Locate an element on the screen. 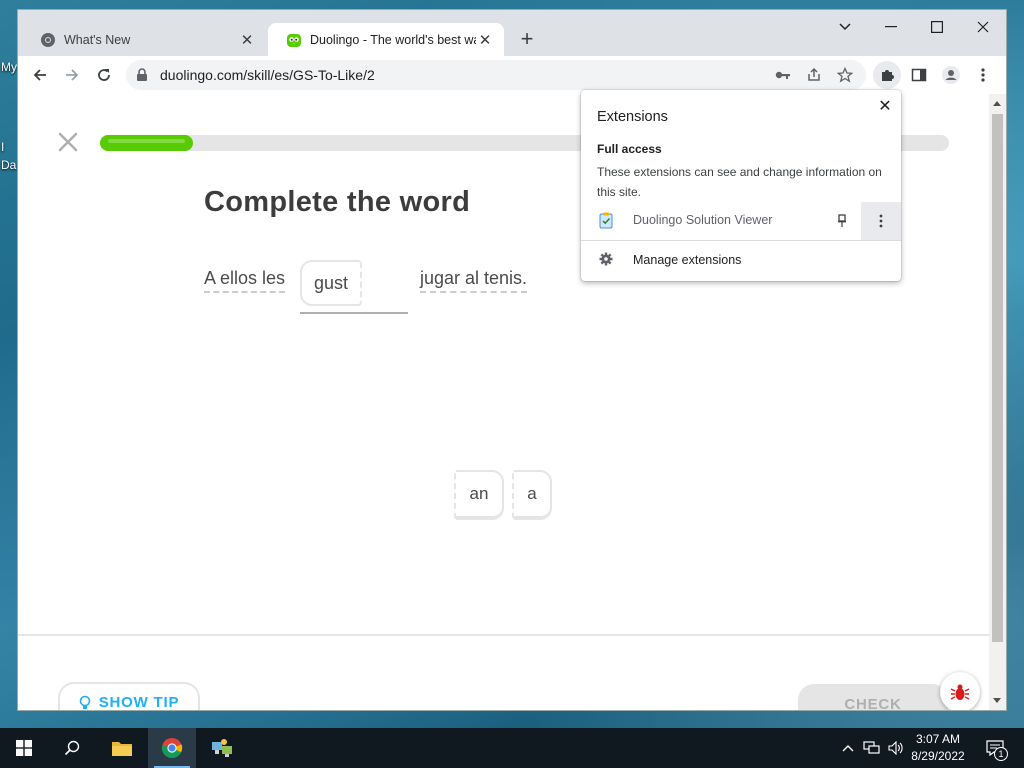 The width and height of the screenshot is (1024, 768). windows-taskbar: 3:07 AM 8/29/2022 1 is located at coordinates (512, 748).